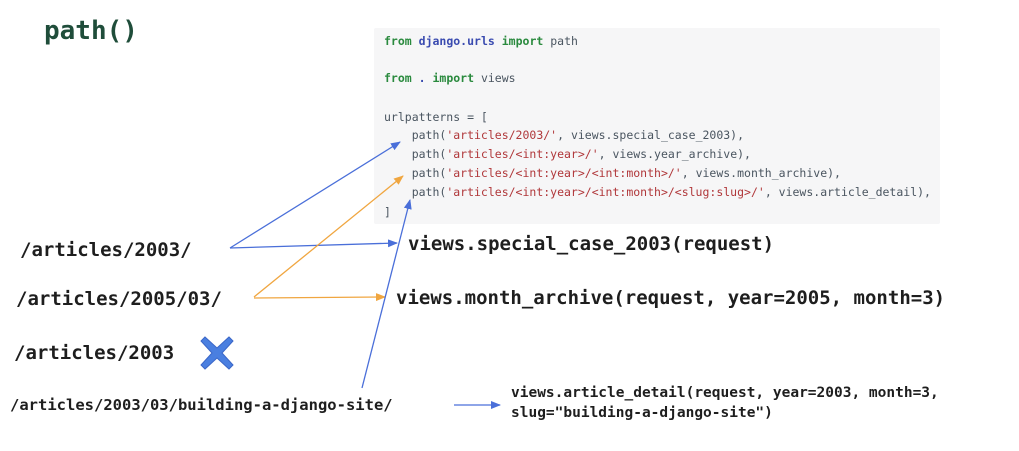  I want to click on arrow-url1-to-pattern1, so click(315, 195).